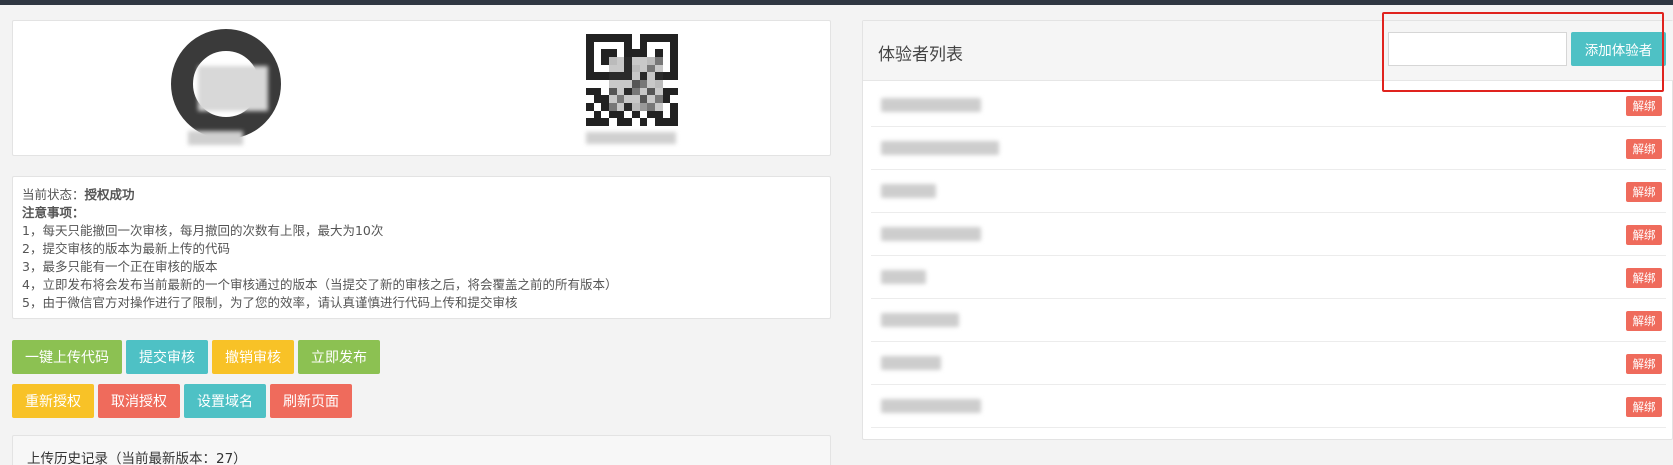 The image size is (1673, 465). Describe the element at coordinates (311, 401) in the screenshot. I see `refresh-page-button: 刷新页面` at that location.